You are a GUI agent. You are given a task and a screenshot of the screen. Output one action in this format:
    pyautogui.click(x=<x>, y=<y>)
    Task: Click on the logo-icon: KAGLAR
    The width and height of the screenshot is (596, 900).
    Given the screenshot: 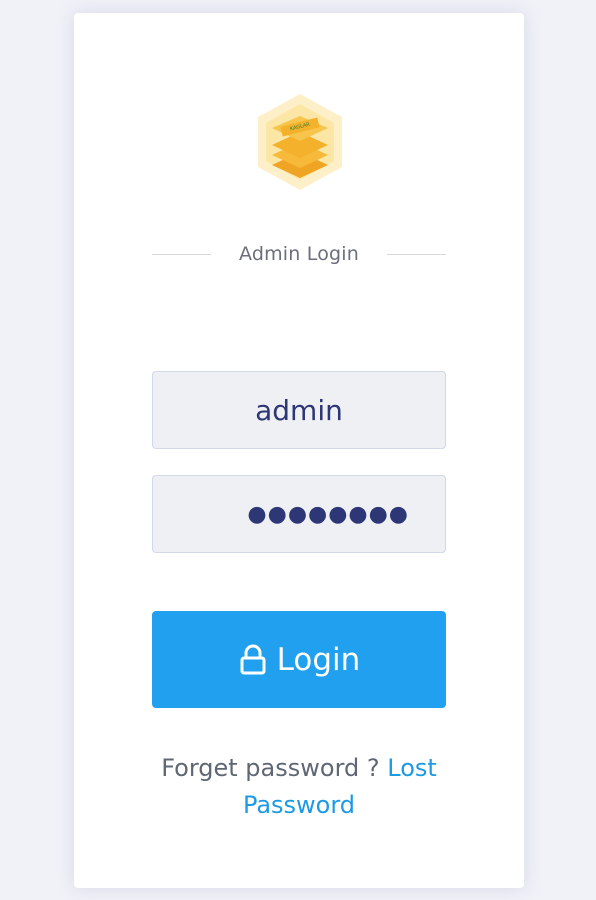 What is the action you would take?
    pyautogui.click(x=300, y=142)
    